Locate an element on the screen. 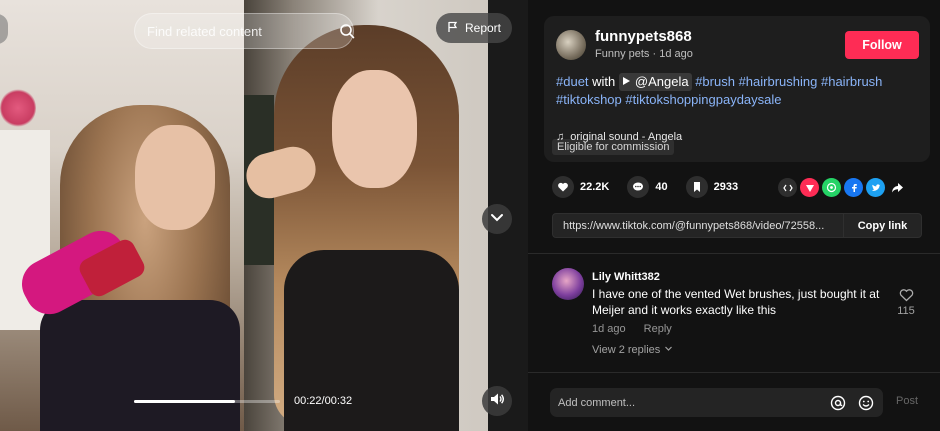  like-button: 22.2K is located at coordinates (580, 187).